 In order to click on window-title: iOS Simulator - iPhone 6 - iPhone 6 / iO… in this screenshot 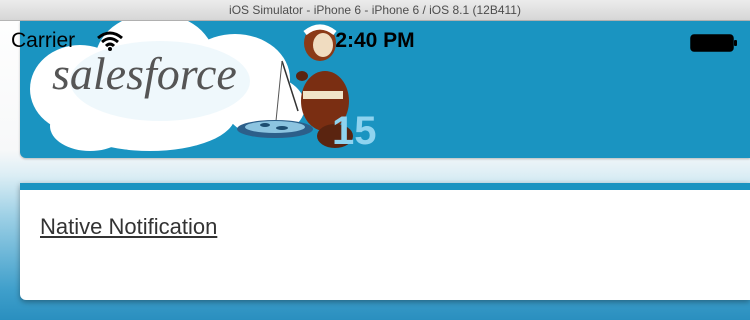, I will do `click(375, 10)`.